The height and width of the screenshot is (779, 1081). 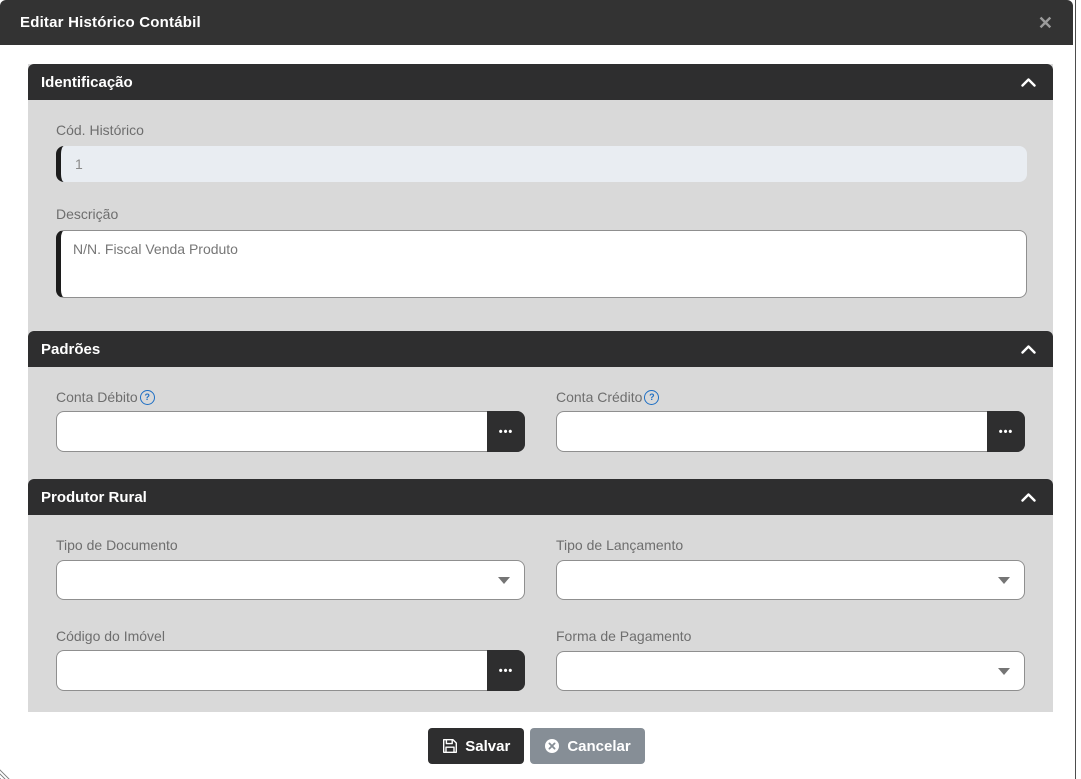 What do you see at coordinates (790, 431) in the screenshot?
I see `conta-credito-input` at bounding box center [790, 431].